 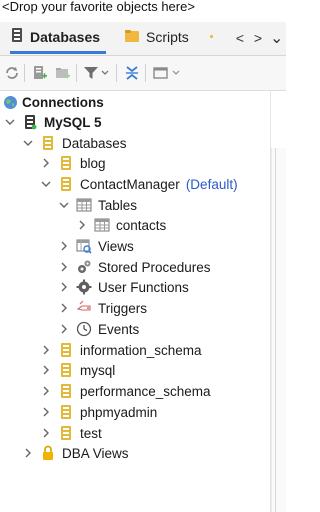 I want to click on tree-item-databases-folder: Databases, so click(x=157, y=143).